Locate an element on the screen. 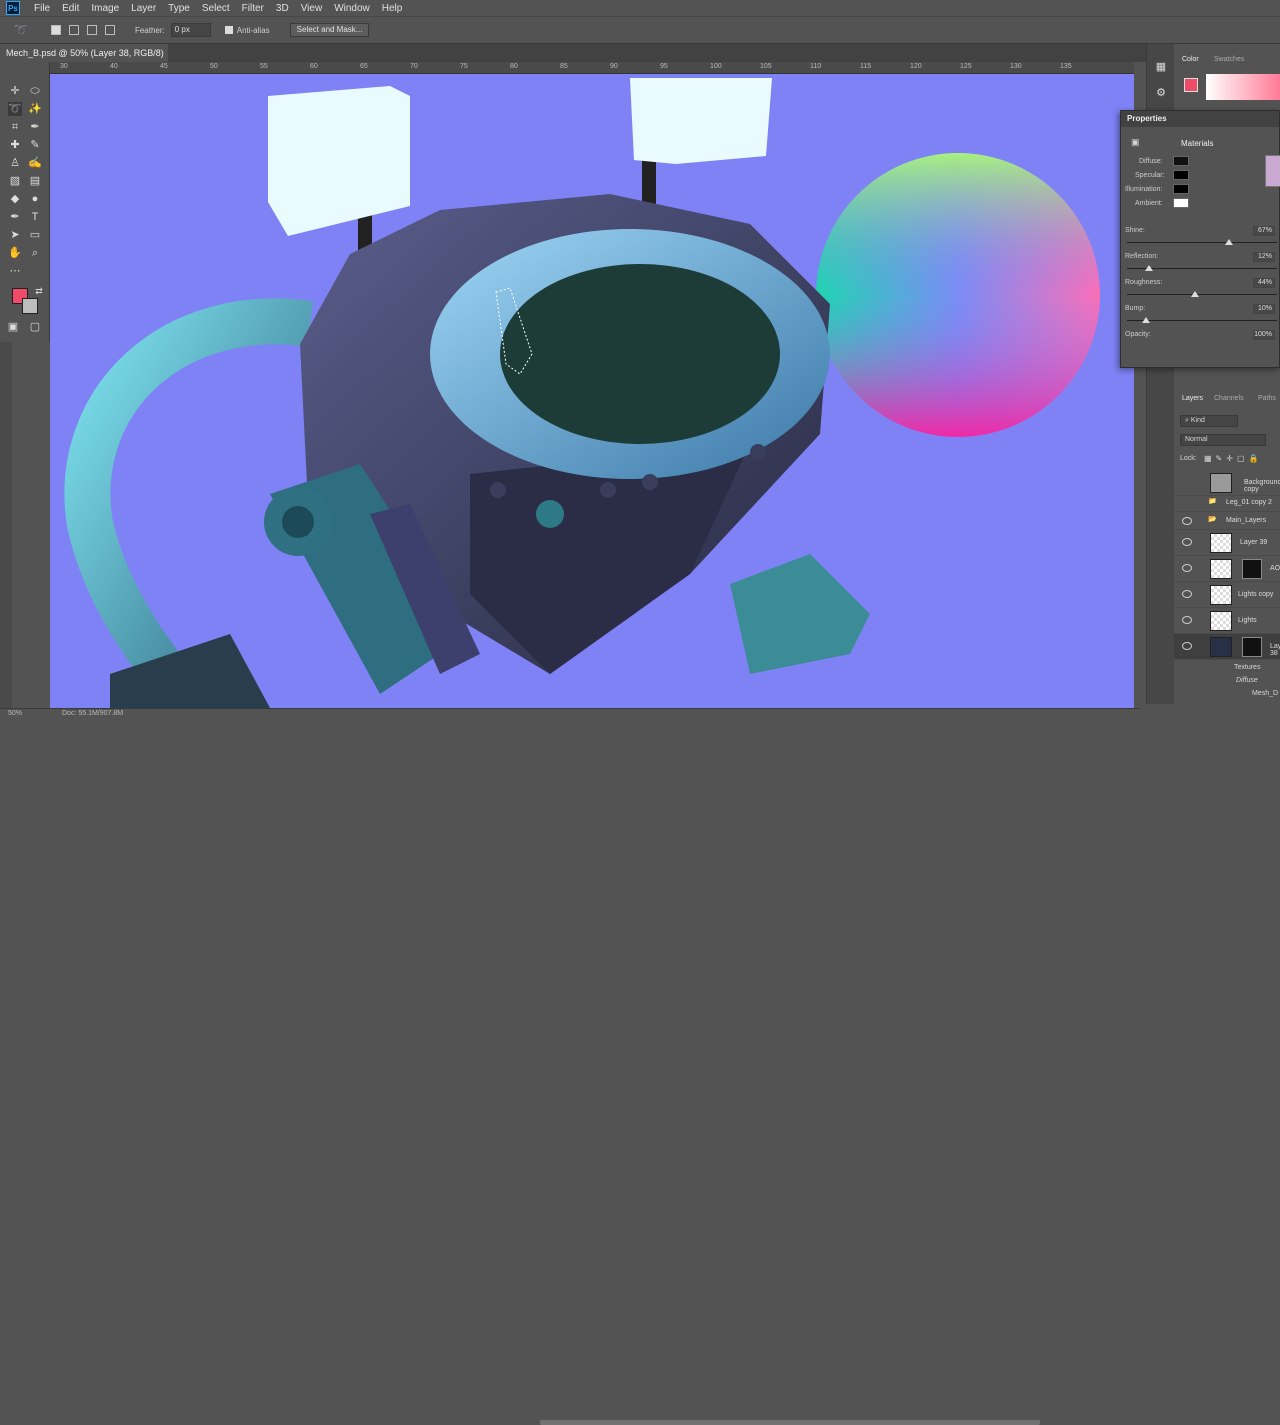 This screenshot has width=1280, height=1425. hand-tool-icon: ✋ is located at coordinates (15, 253).